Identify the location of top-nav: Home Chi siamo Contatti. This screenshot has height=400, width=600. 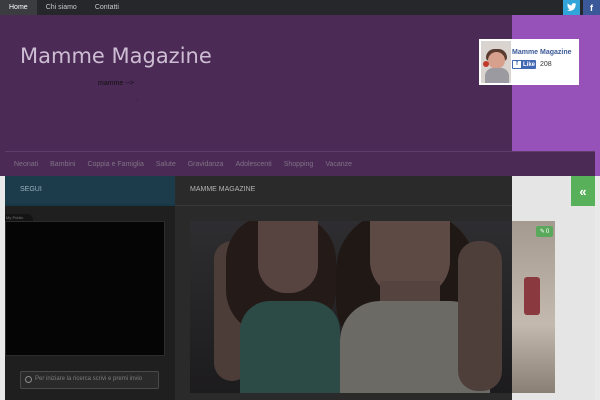
(64, 7).